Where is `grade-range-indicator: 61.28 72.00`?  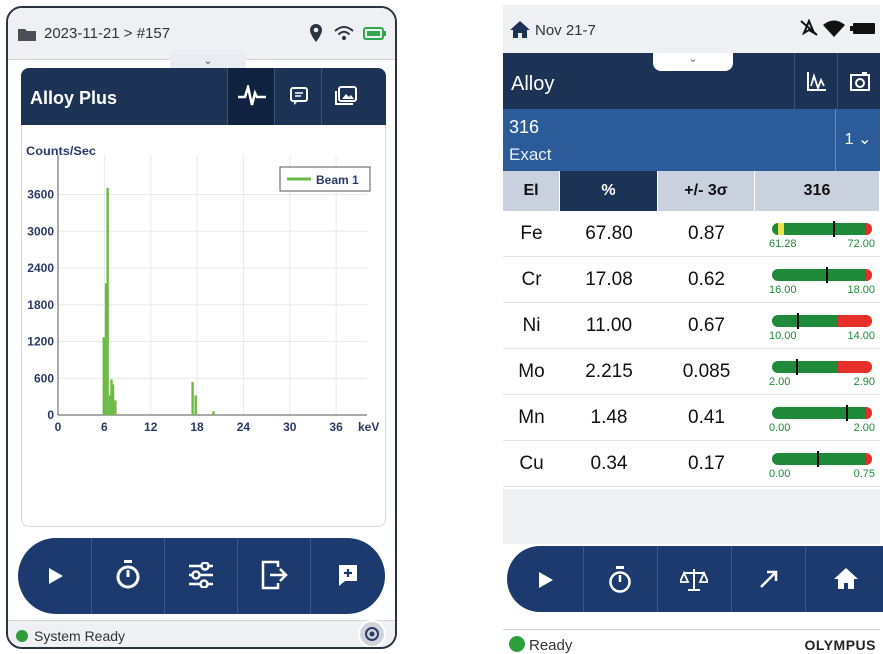 grade-range-indicator: 61.28 72.00 is located at coordinates (822, 235).